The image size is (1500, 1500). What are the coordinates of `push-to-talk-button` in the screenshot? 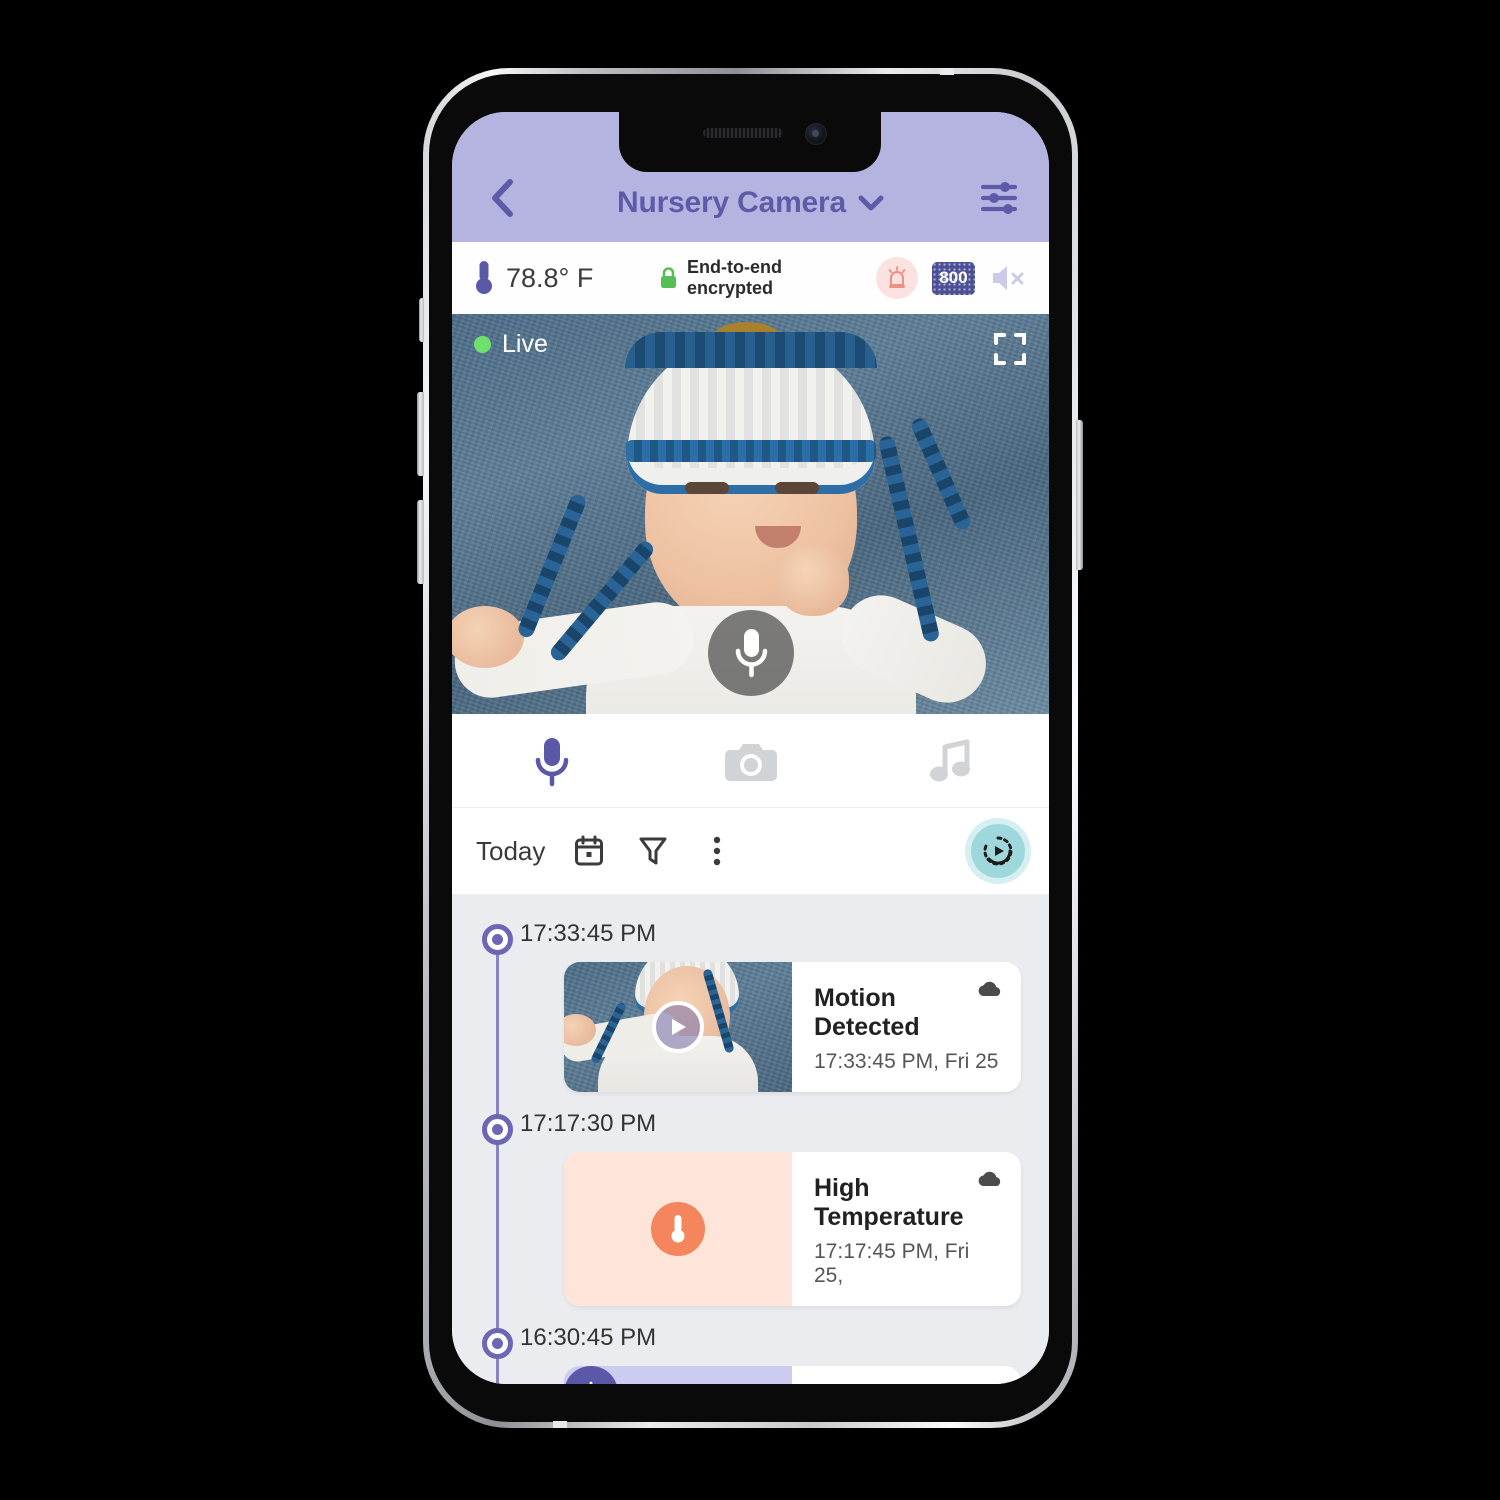 It's located at (750, 653).